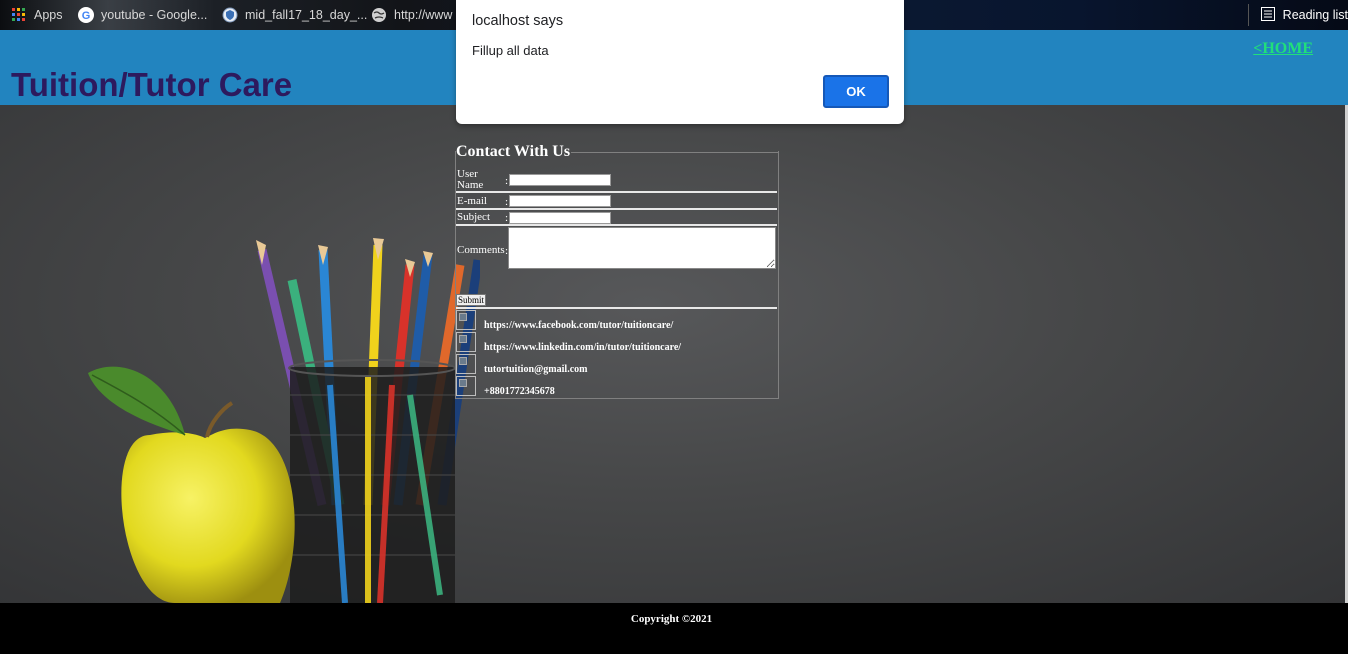 This screenshot has width=1348, height=654. Describe the element at coordinates (671, 619) in the screenshot. I see `copyright-text: Copyright ©2021` at that location.